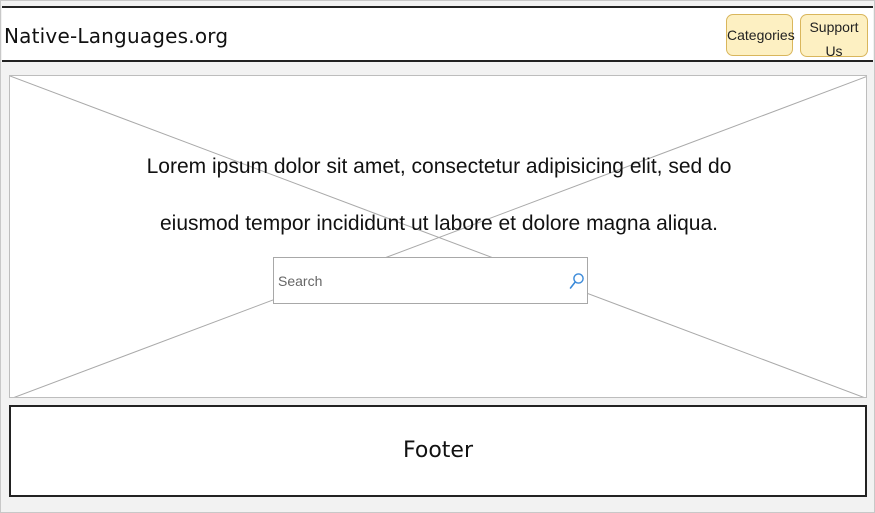 Image resolution: width=875 pixels, height=513 pixels. I want to click on search-icon, so click(577, 281).